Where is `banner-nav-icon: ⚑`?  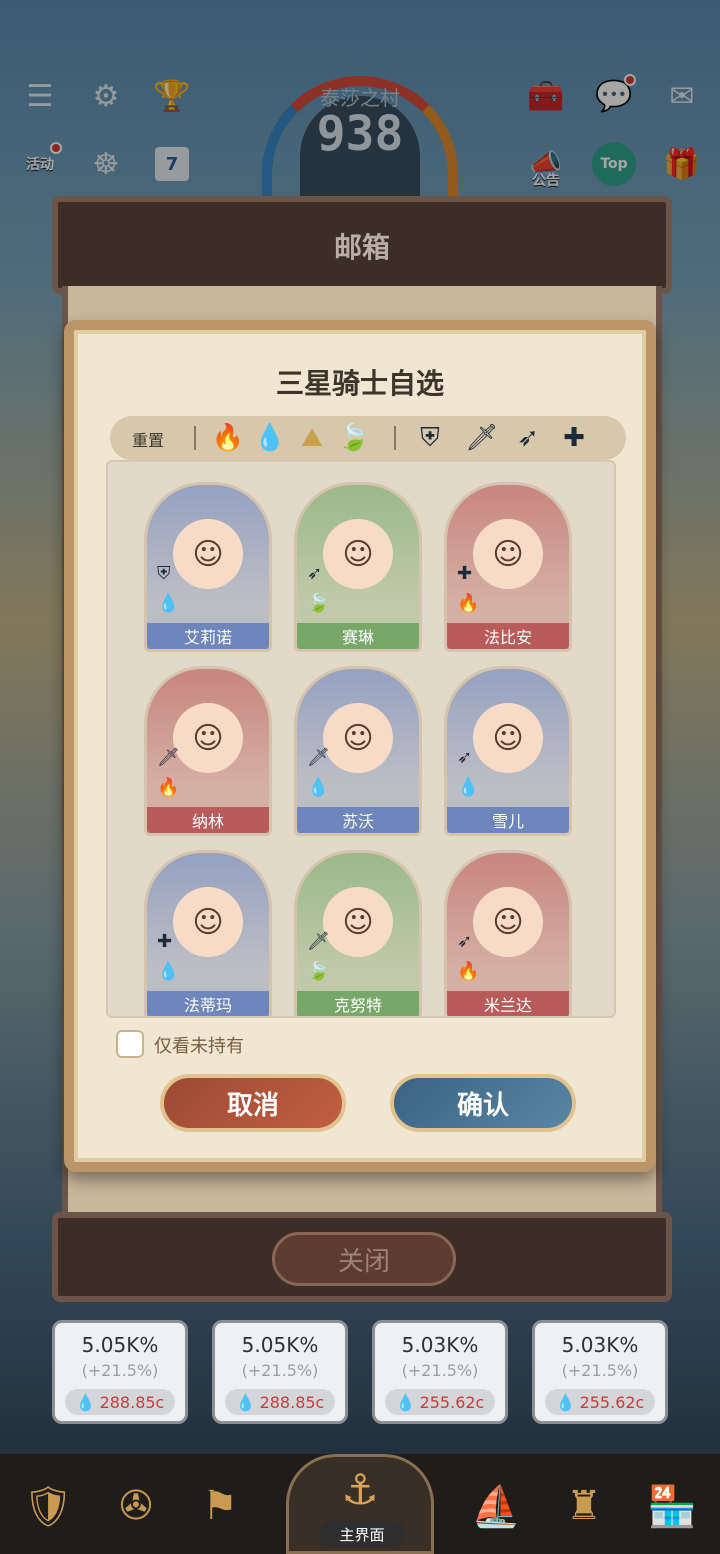 banner-nav-icon: ⚑ is located at coordinates (220, 1506).